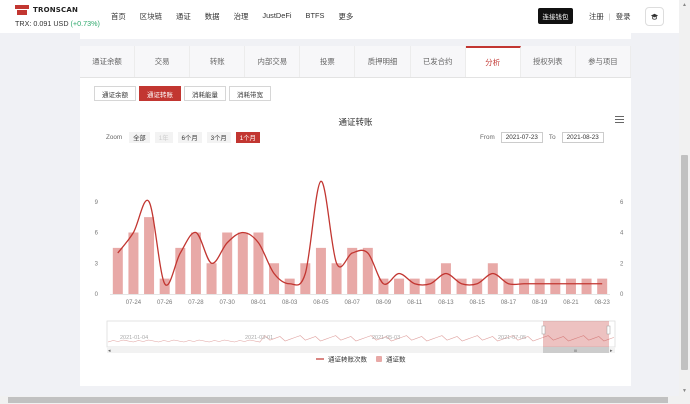 This screenshot has height=404, width=690. I want to click on nav-blockchain: 区块链, so click(151, 16).